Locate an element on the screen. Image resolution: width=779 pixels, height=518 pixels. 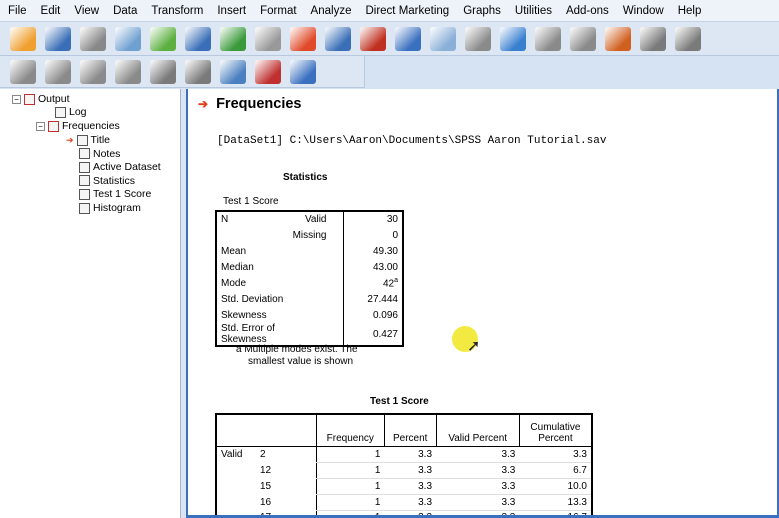
insert-cases-icon is located at coordinates (373, 38).